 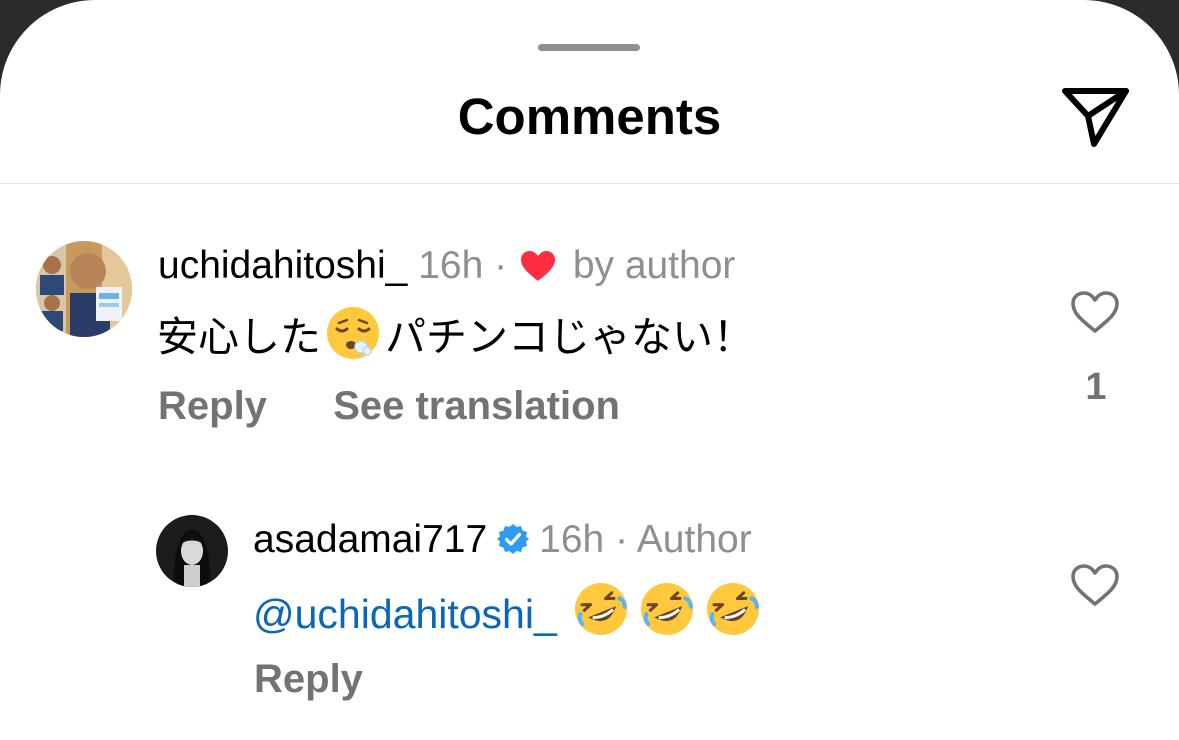 What do you see at coordinates (589, 116) in the screenshot?
I see `page-title: Comments` at bounding box center [589, 116].